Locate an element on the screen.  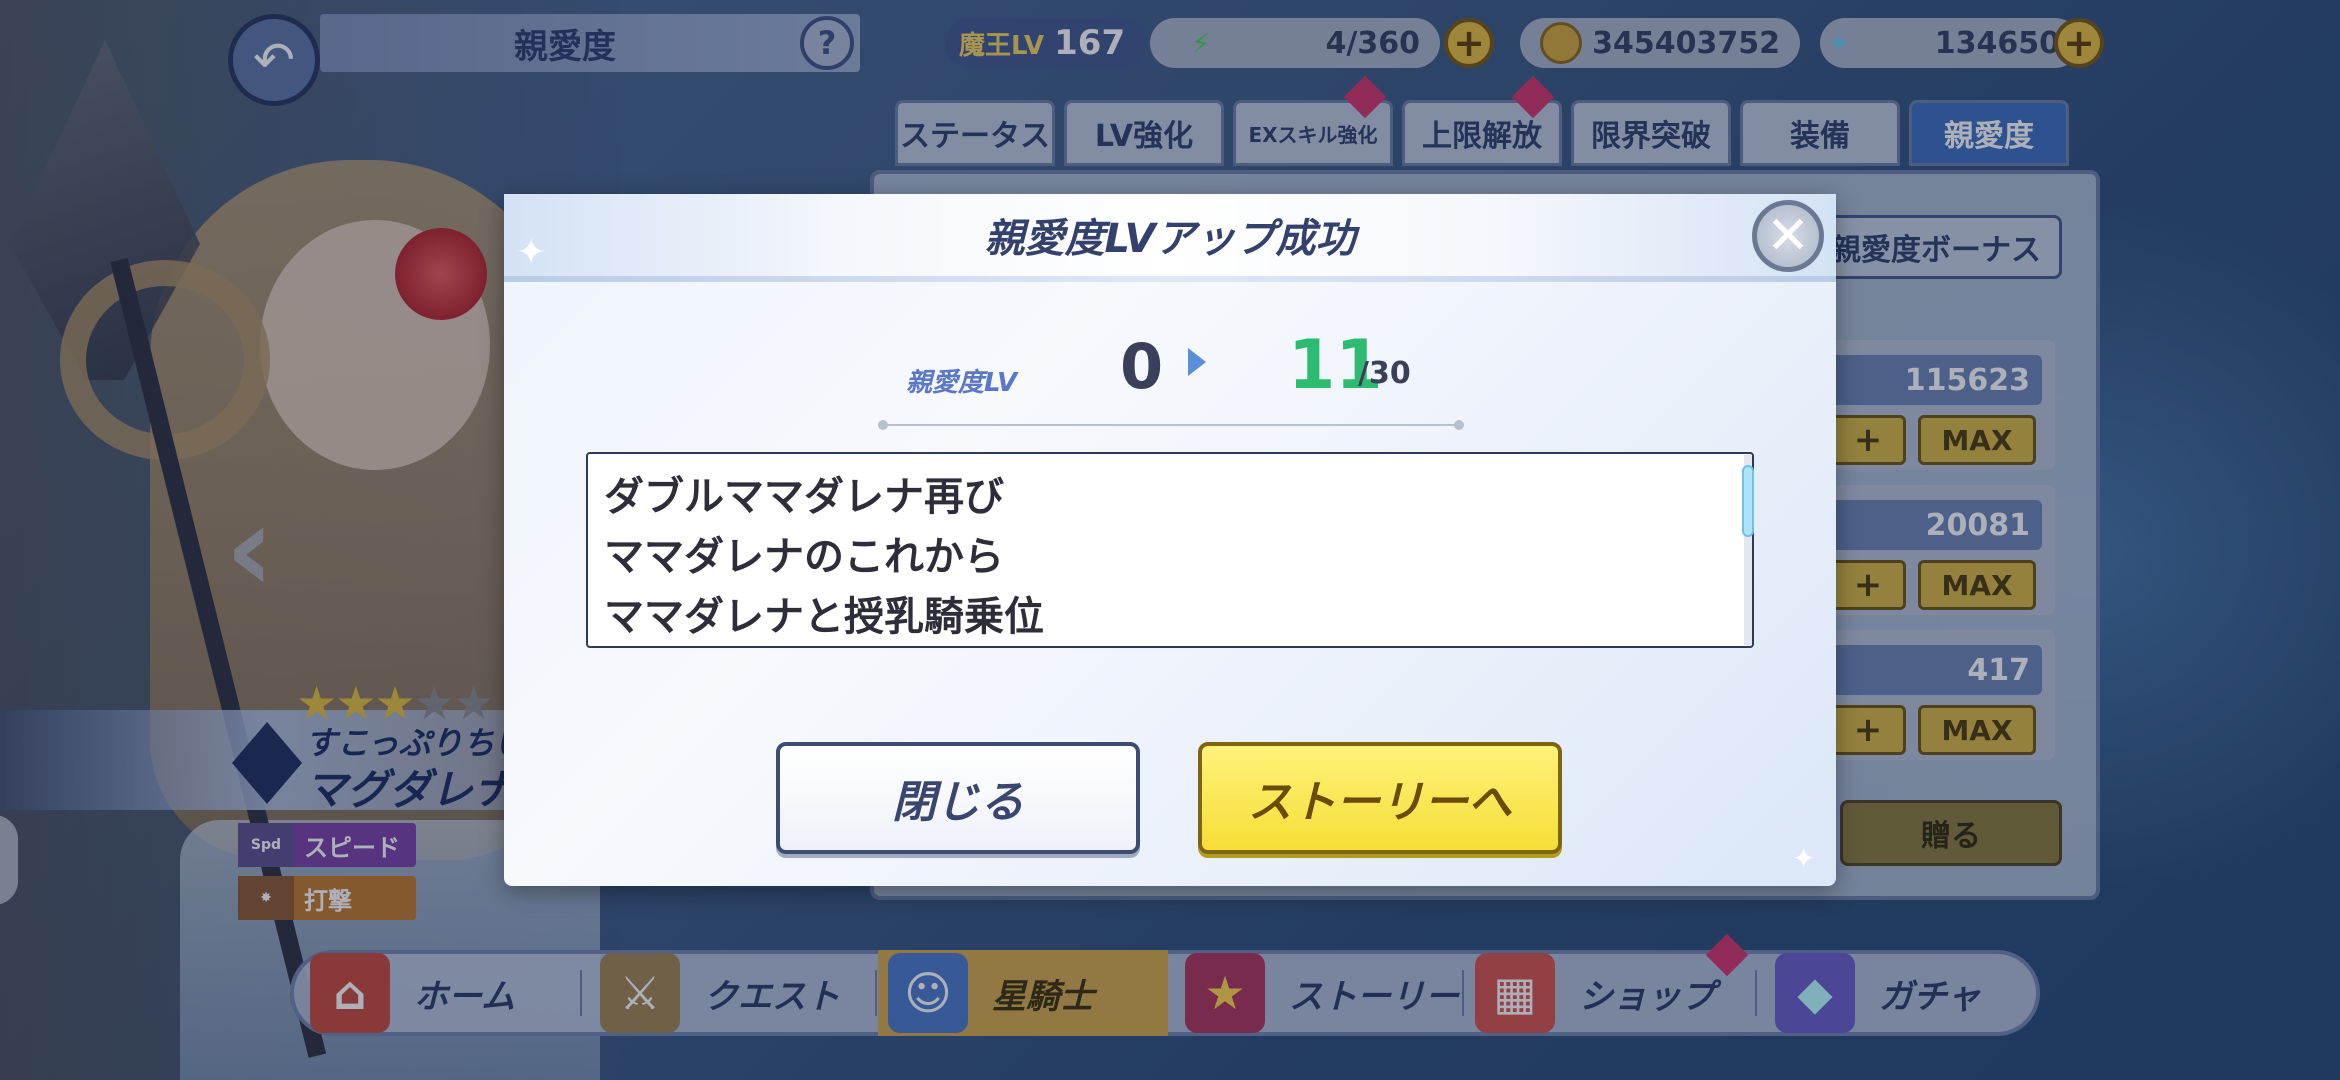
story-list-item: ママダレナと授乳騎乗位 is located at coordinates (824, 617).